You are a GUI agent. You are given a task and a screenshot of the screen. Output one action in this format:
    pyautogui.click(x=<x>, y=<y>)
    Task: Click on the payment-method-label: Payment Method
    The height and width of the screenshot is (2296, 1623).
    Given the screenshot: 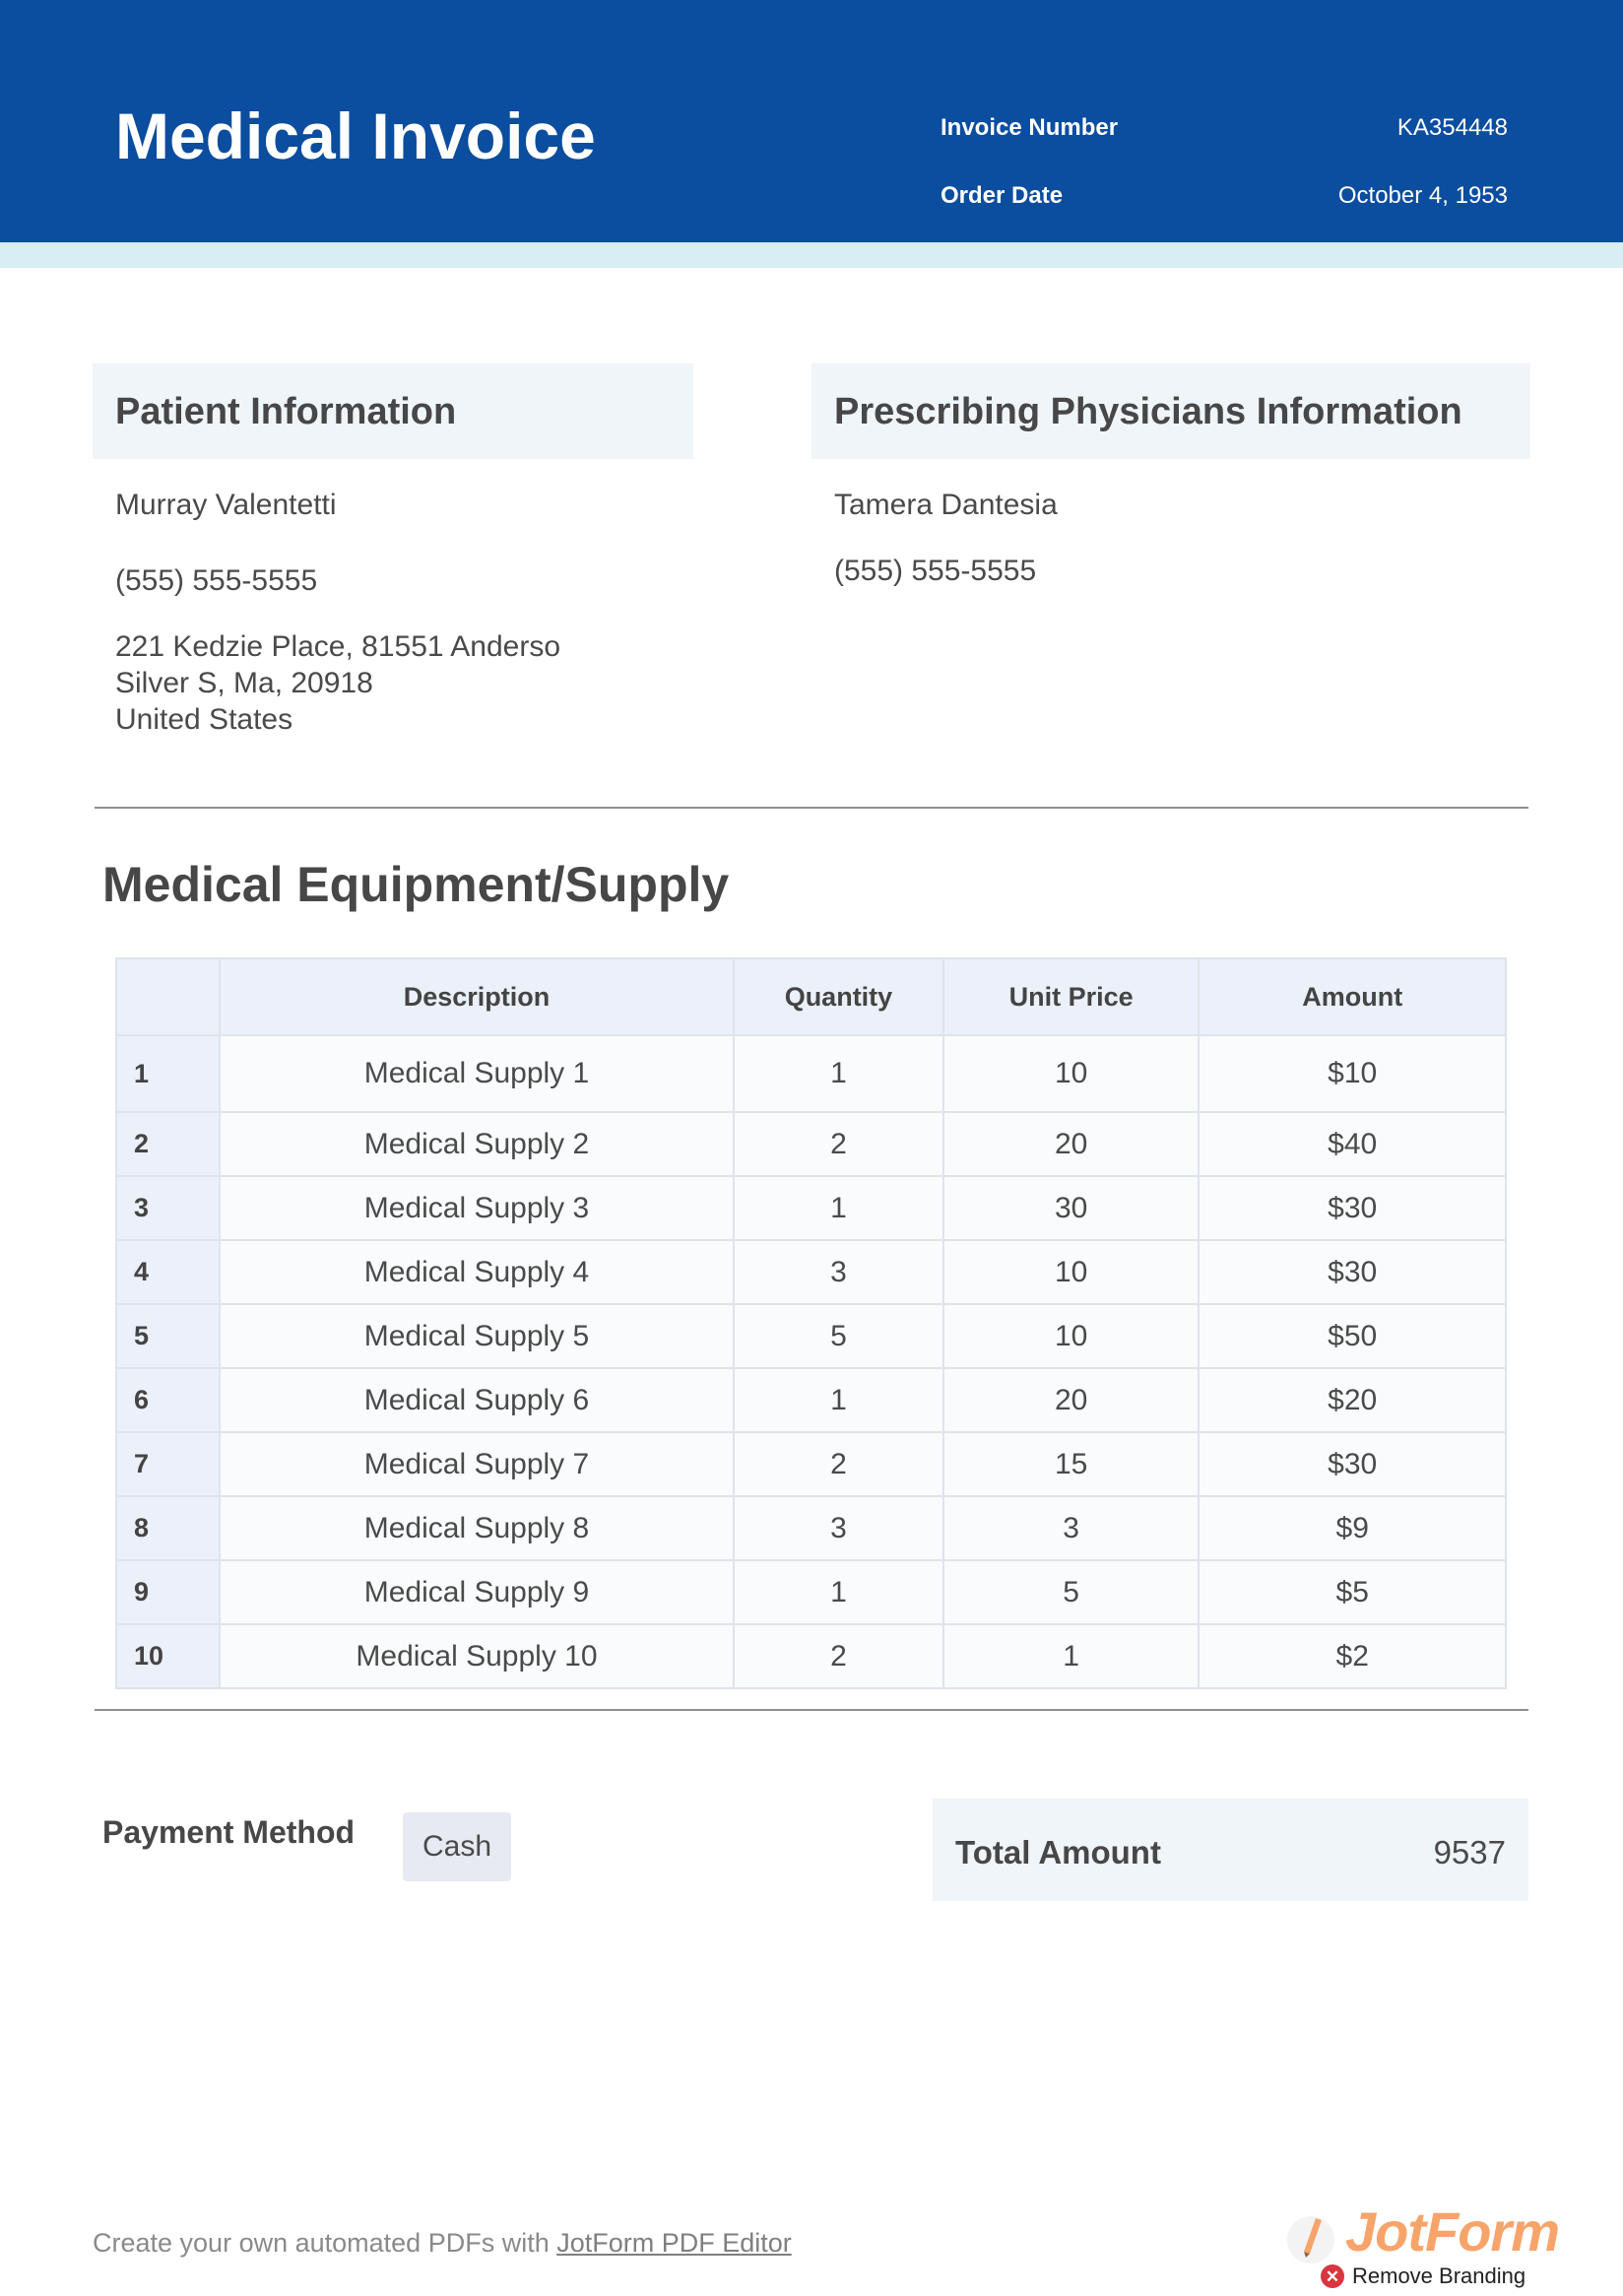 What is the action you would take?
    pyautogui.click(x=229, y=1832)
    